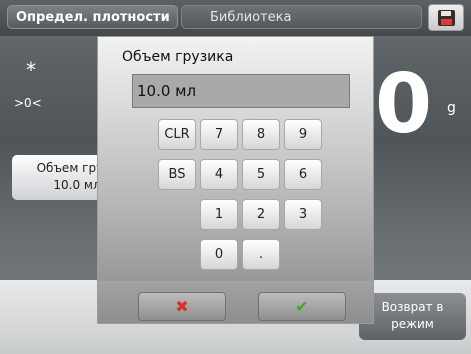  What do you see at coordinates (219, 174) in the screenshot?
I see `key-4: 4` at bounding box center [219, 174].